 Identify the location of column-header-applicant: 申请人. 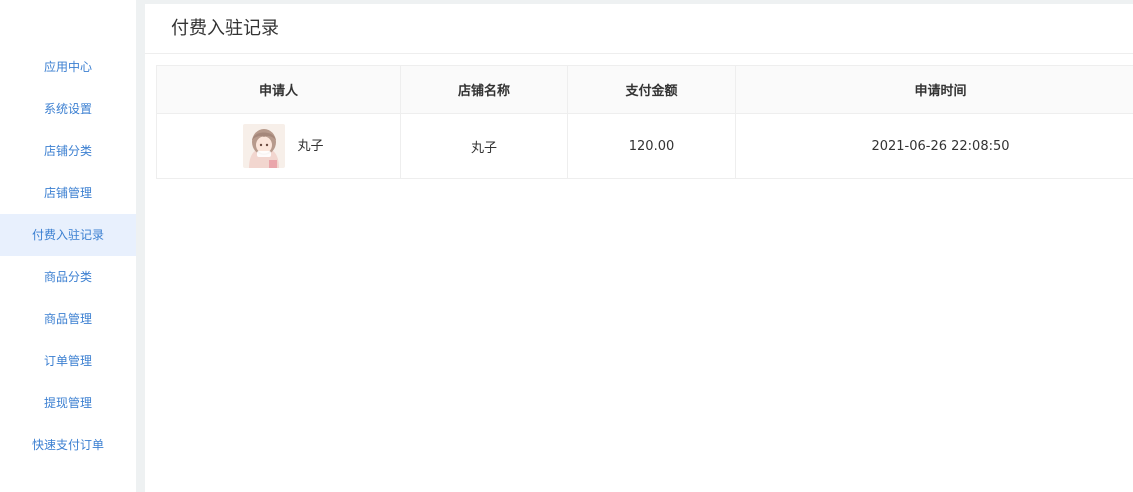
(278, 89).